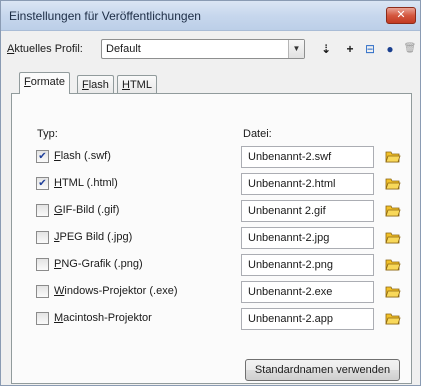 The height and width of the screenshot is (386, 421). What do you see at coordinates (121, 211) in the screenshot?
I see `format-row-gif: GIF-Bild (.gif)` at bounding box center [121, 211].